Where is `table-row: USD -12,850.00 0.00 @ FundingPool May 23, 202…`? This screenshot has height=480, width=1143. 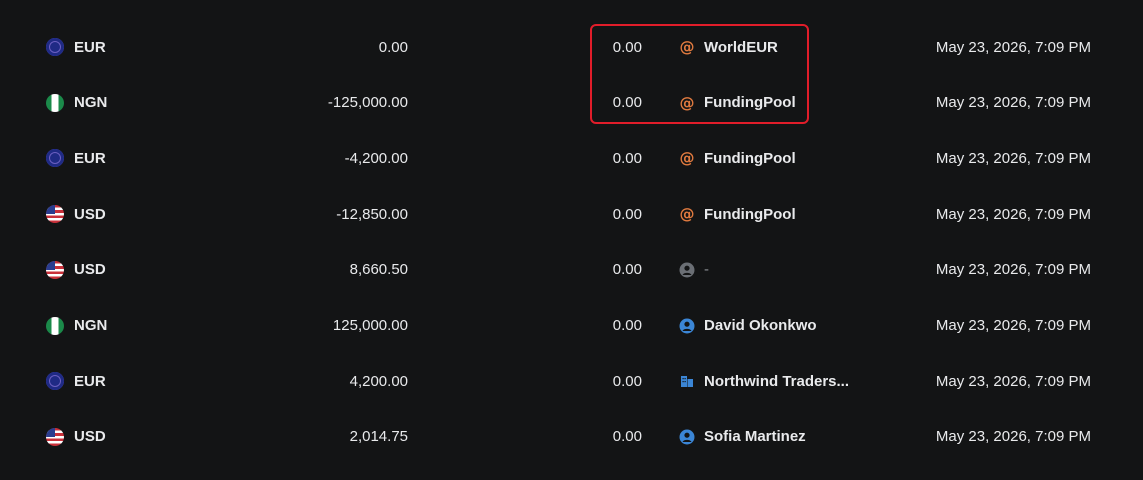
table-row: USD -12,850.00 0.00 @ FundingPool May 23, 202… is located at coordinates (571, 214).